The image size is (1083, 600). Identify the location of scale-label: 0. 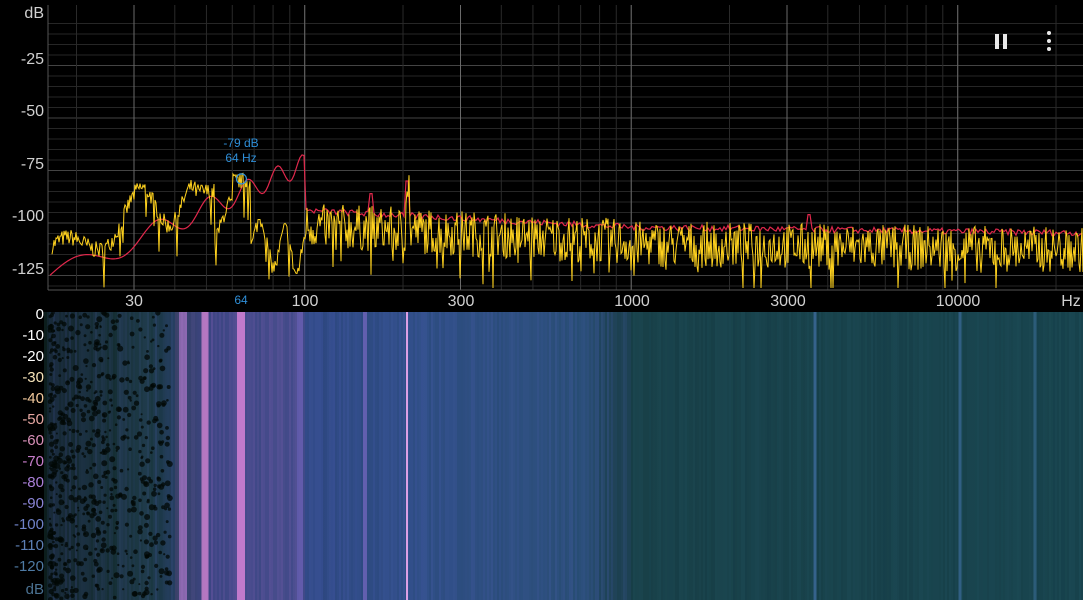
(39, 314).